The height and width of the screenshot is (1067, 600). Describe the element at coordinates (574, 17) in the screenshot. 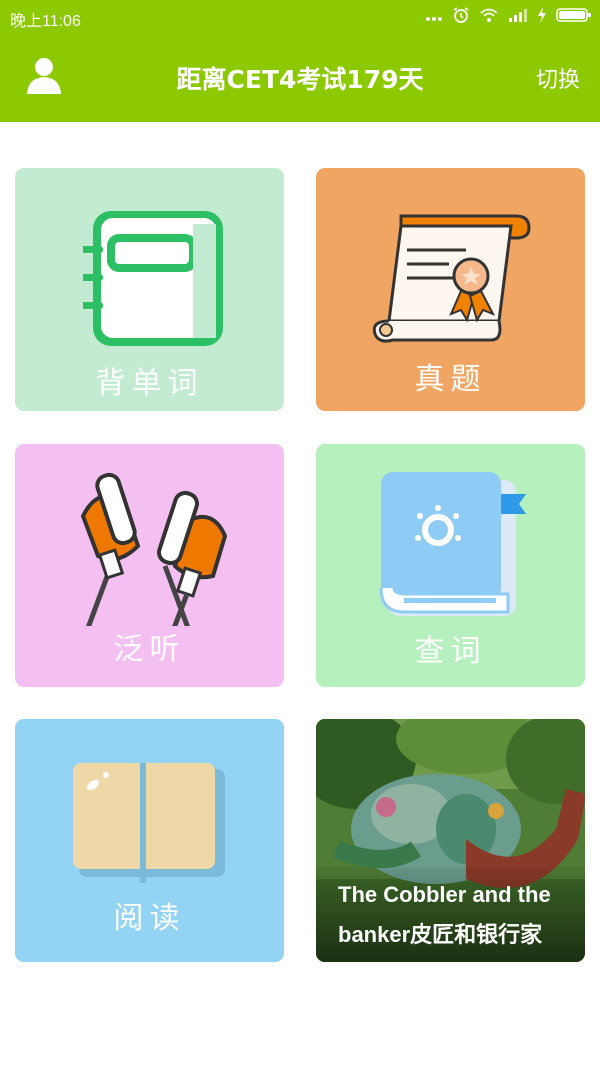

I see `battery-icon` at that location.